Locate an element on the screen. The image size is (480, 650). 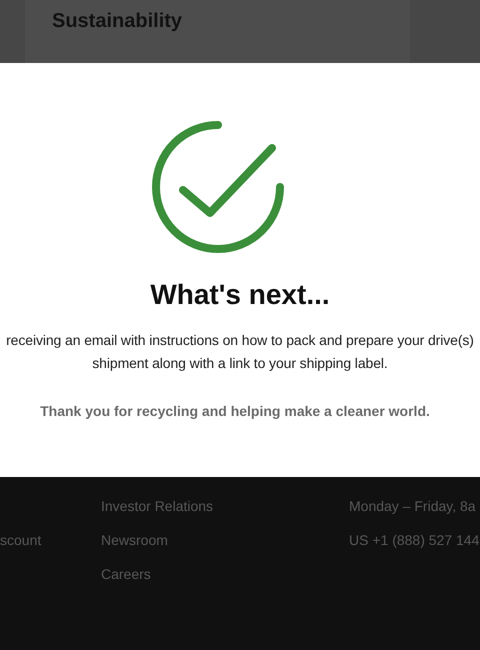
footer-link: Investor Relations is located at coordinates (225, 506).